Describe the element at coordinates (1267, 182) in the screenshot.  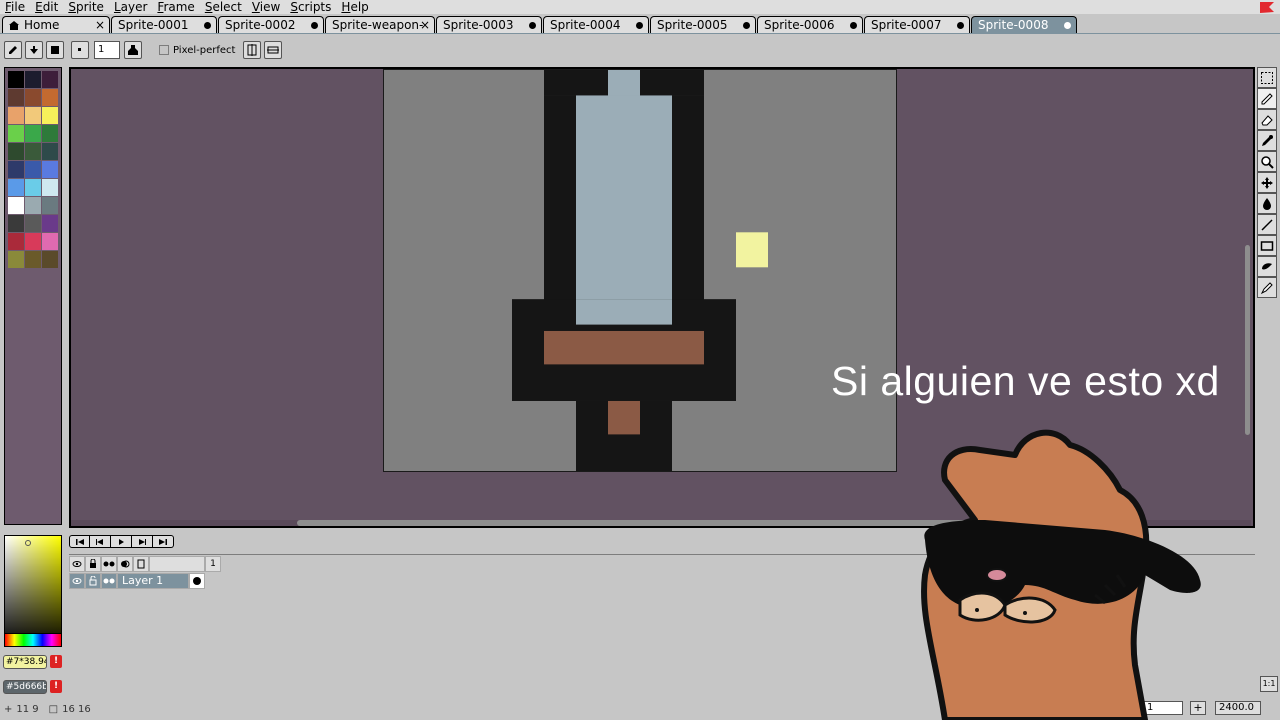
I see `move-tool` at that location.